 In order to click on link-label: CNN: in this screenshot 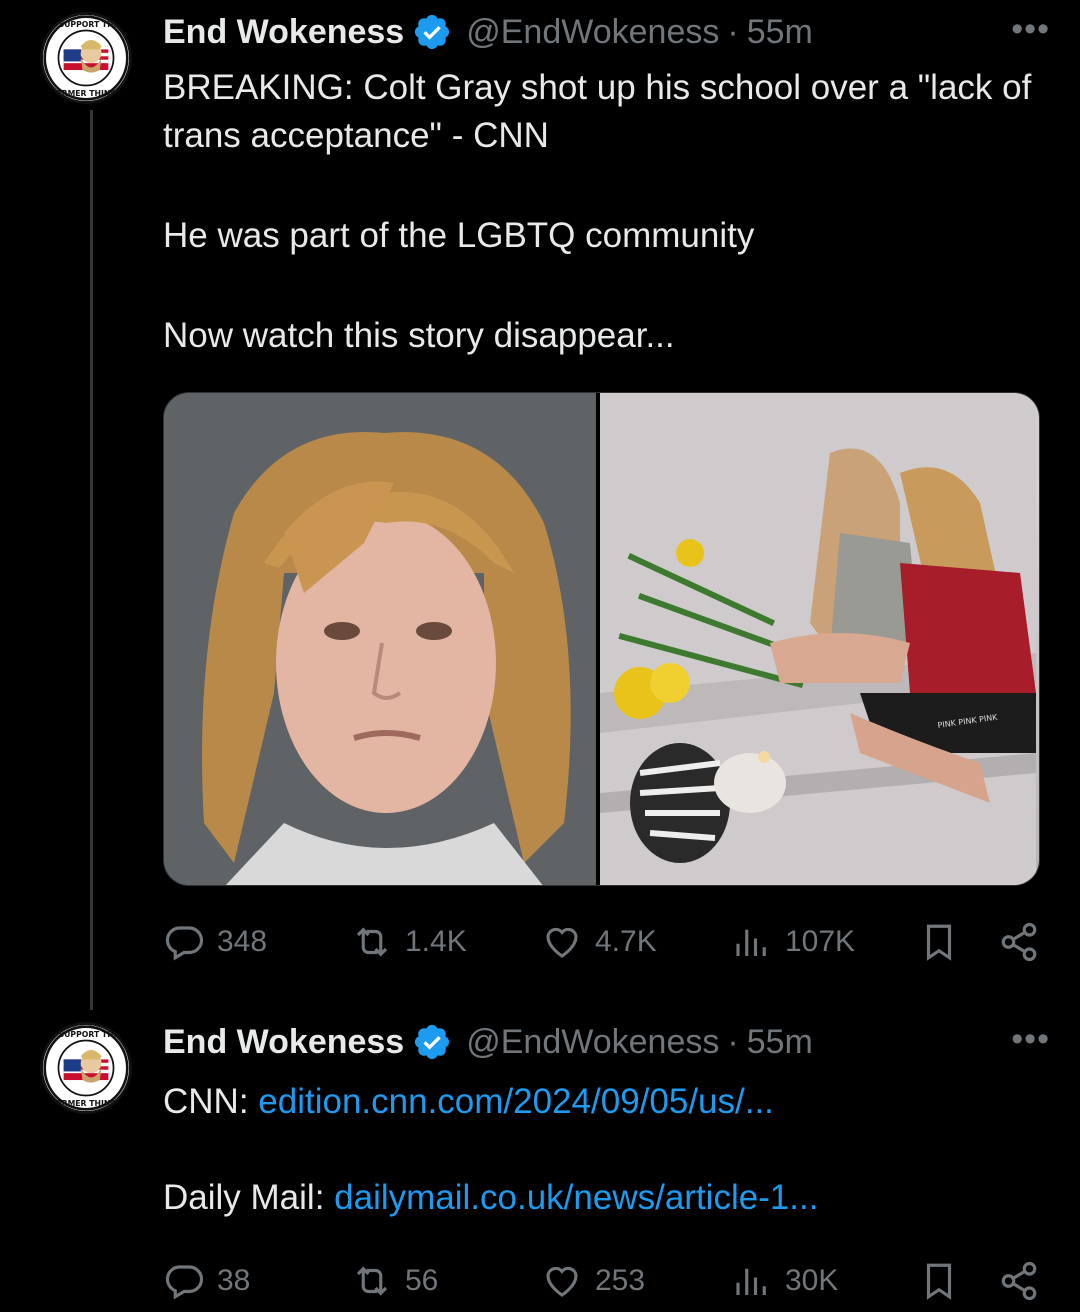, I will do `click(211, 1101)`.